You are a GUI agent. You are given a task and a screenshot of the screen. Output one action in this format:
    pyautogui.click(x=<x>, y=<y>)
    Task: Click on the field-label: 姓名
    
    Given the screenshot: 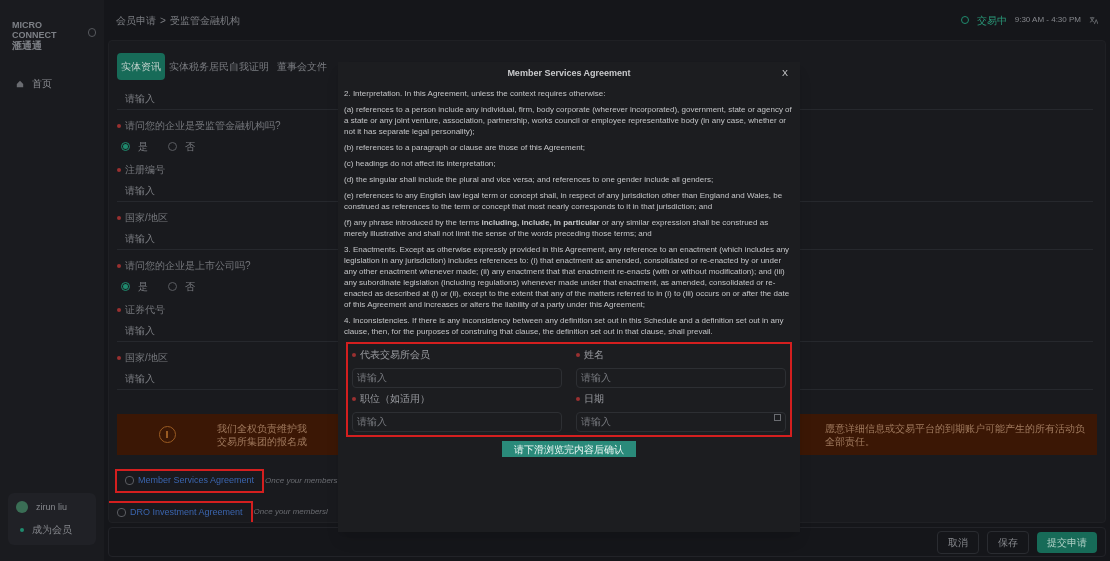 What is the action you would take?
    pyautogui.click(x=594, y=355)
    